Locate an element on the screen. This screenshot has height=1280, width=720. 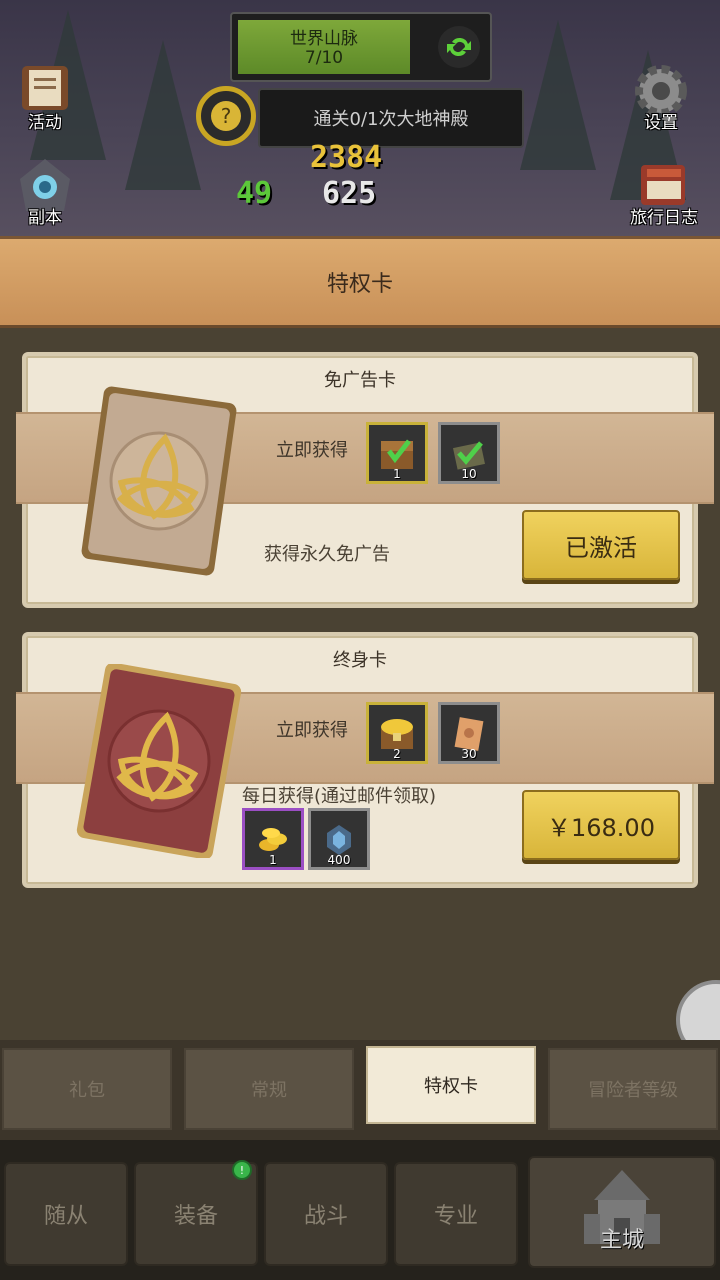
nav-main-city-label: 主城 is located at coordinates (621, 1240).